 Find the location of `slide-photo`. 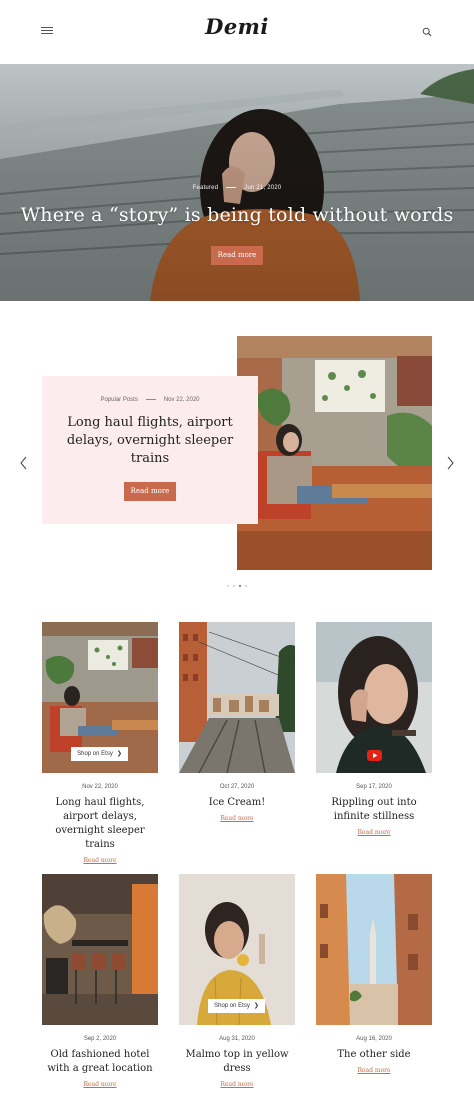

slide-photo is located at coordinates (334, 453).